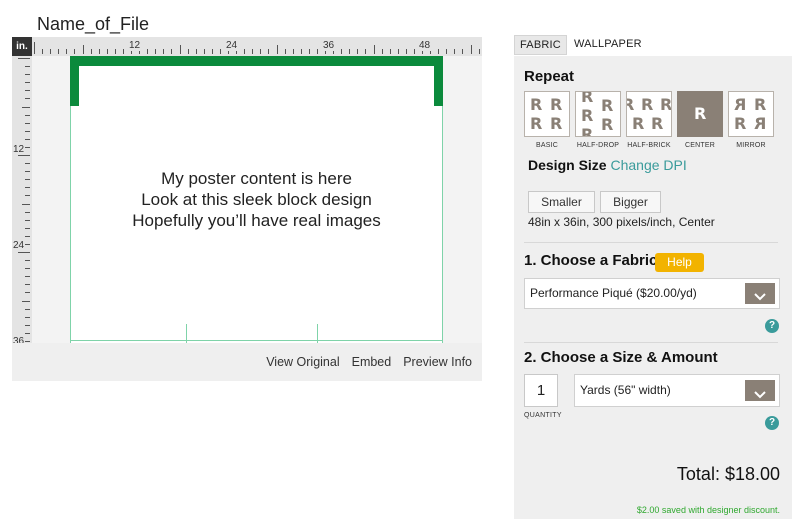 This screenshot has height=519, width=802. What do you see at coordinates (700, 145) in the screenshot?
I see `repeat-option-label: CENTER` at bounding box center [700, 145].